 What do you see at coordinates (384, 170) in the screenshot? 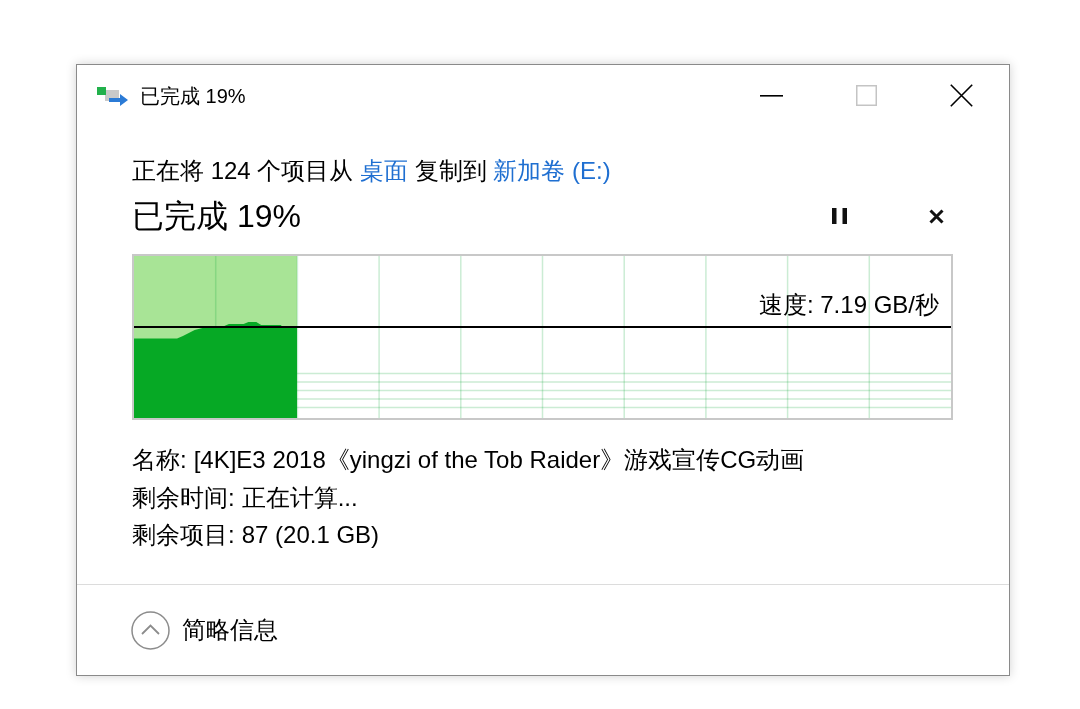
I see `location-link: 桌面` at bounding box center [384, 170].